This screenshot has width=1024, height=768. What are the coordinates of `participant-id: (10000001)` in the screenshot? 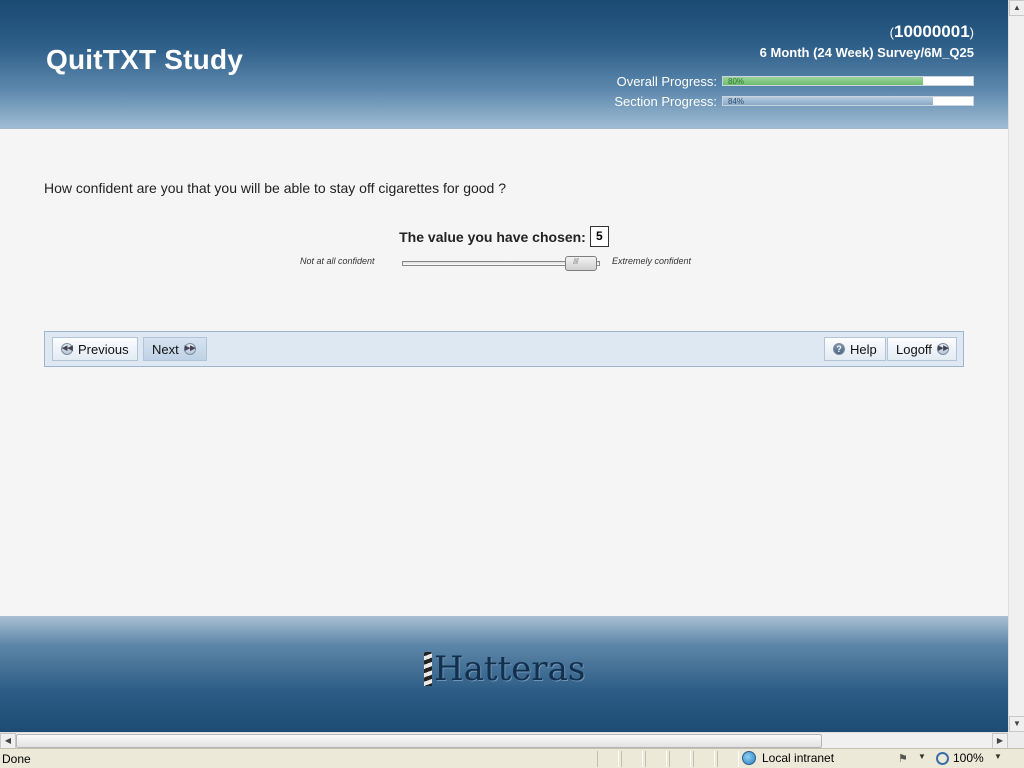 It's located at (932, 32).